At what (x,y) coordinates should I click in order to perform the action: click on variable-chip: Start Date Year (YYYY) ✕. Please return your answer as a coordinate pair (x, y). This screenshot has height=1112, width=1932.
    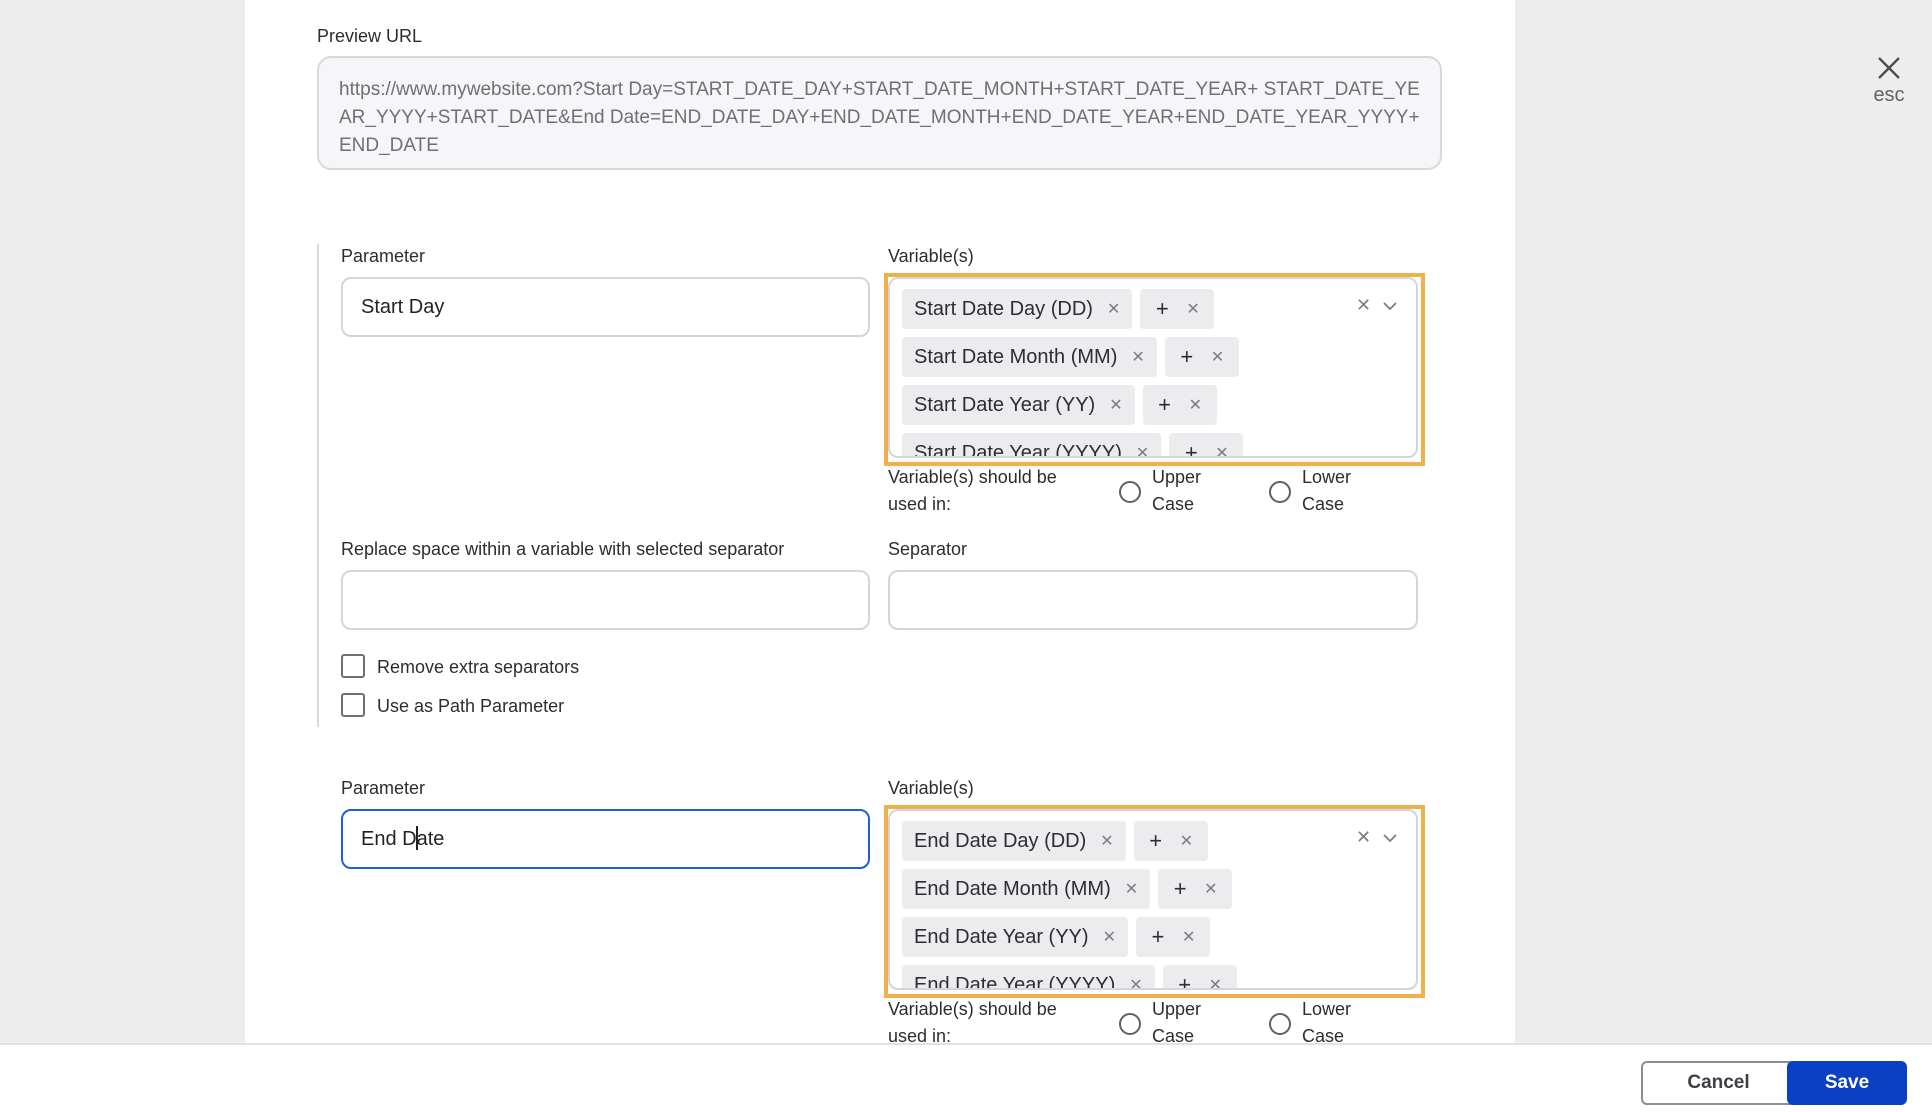
    Looking at the image, I should click on (1032, 444).